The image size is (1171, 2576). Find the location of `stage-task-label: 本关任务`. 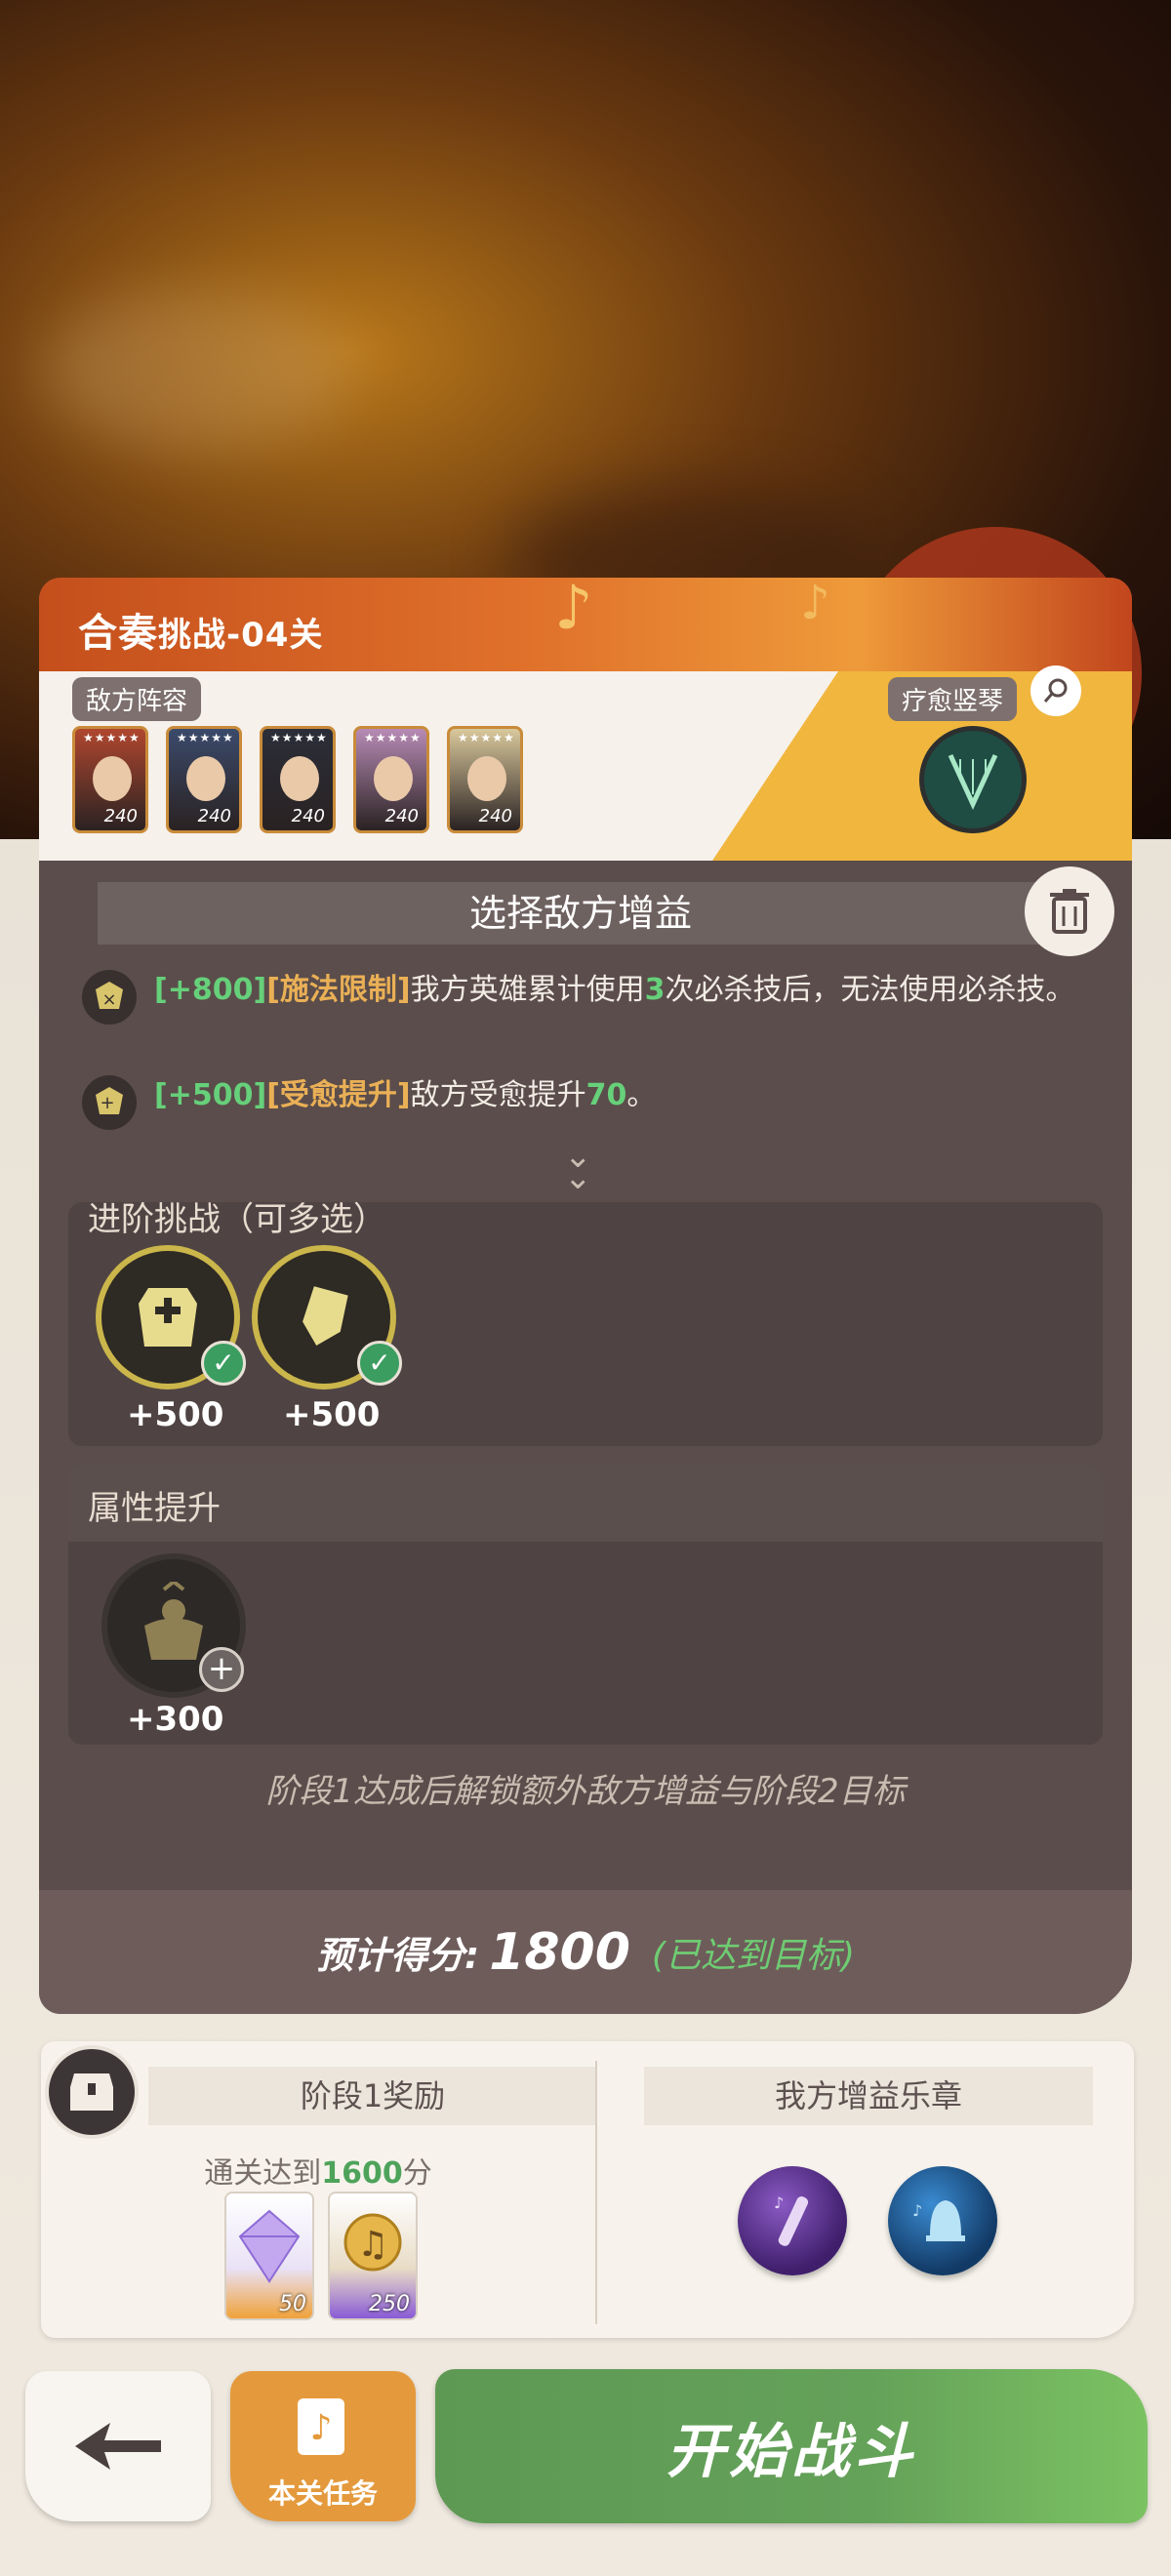

stage-task-label: 本关任务 is located at coordinates (322, 2493).